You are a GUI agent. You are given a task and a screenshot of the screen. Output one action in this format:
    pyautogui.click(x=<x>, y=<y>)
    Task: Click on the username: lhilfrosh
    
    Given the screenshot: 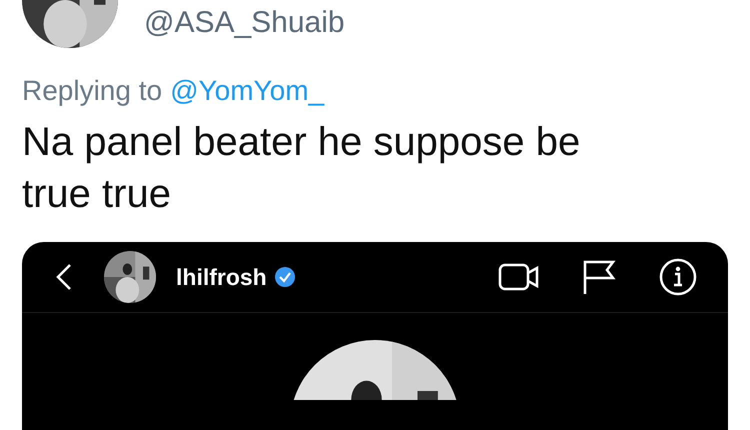 What is the action you would take?
    pyautogui.click(x=221, y=277)
    